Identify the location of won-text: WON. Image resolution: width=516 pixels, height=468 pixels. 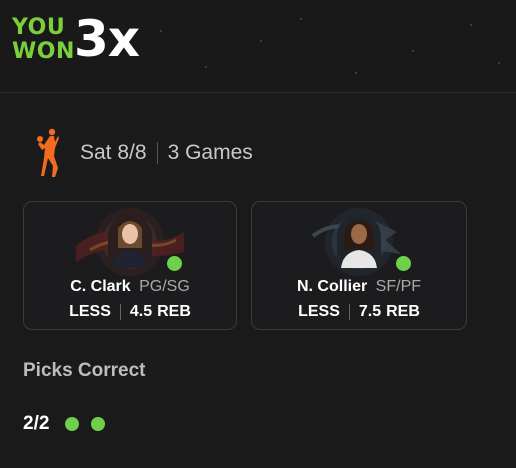
(43, 51).